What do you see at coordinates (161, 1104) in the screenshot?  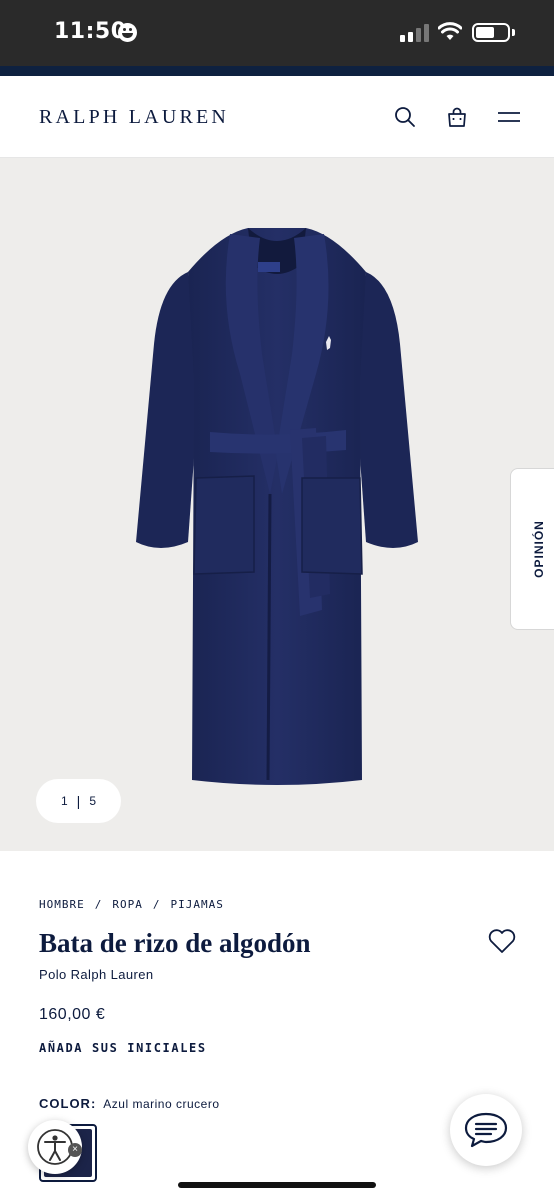 I see `color-value: Azul marino crucero` at bounding box center [161, 1104].